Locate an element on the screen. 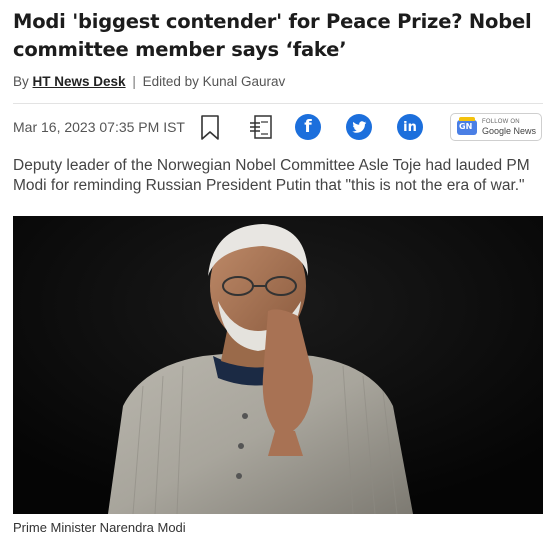 The height and width of the screenshot is (550, 553). bookmark-icon is located at coordinates (210, 130).